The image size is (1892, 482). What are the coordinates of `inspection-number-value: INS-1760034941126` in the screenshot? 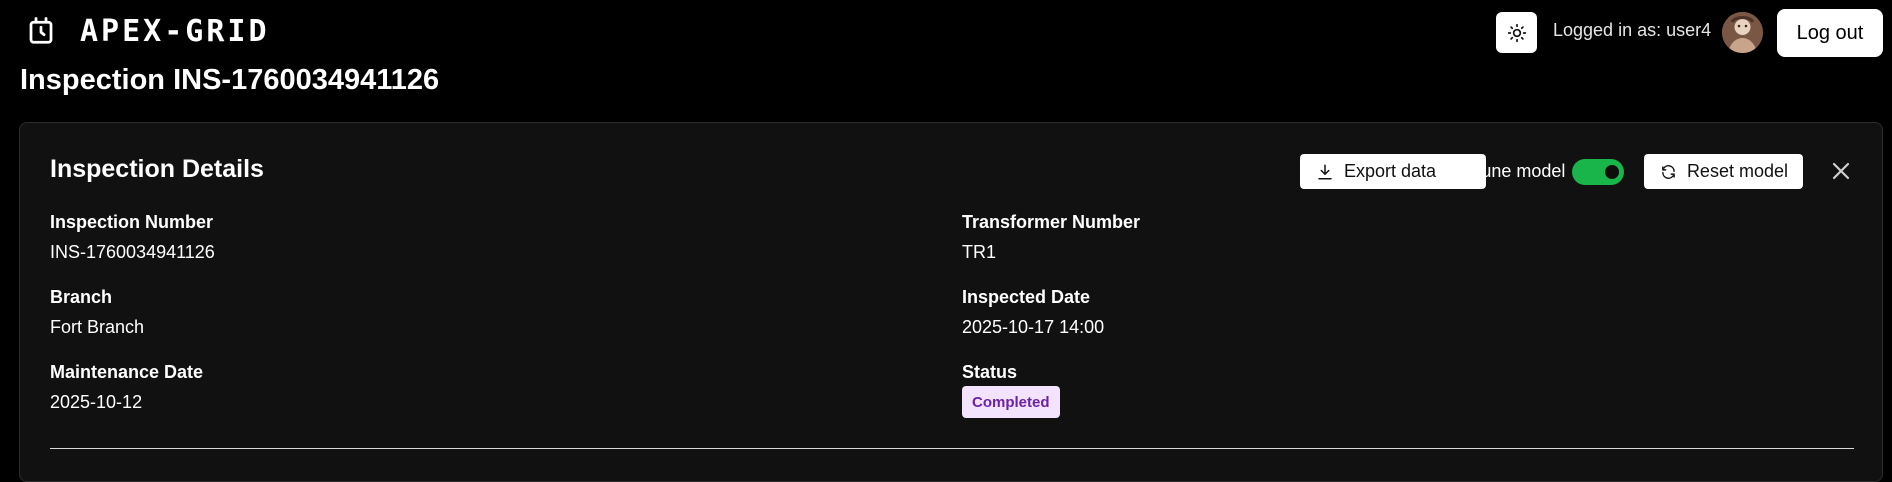 It's located at (132, 252).